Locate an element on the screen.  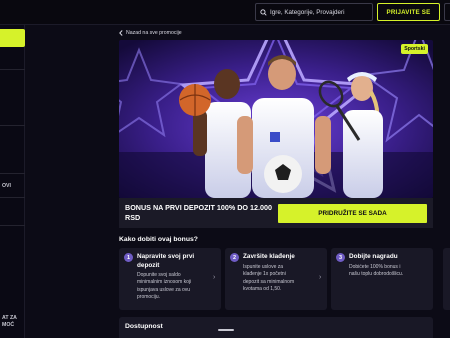
back-link-label: Nazad na sve promocije is located at coordinates (154, 33).